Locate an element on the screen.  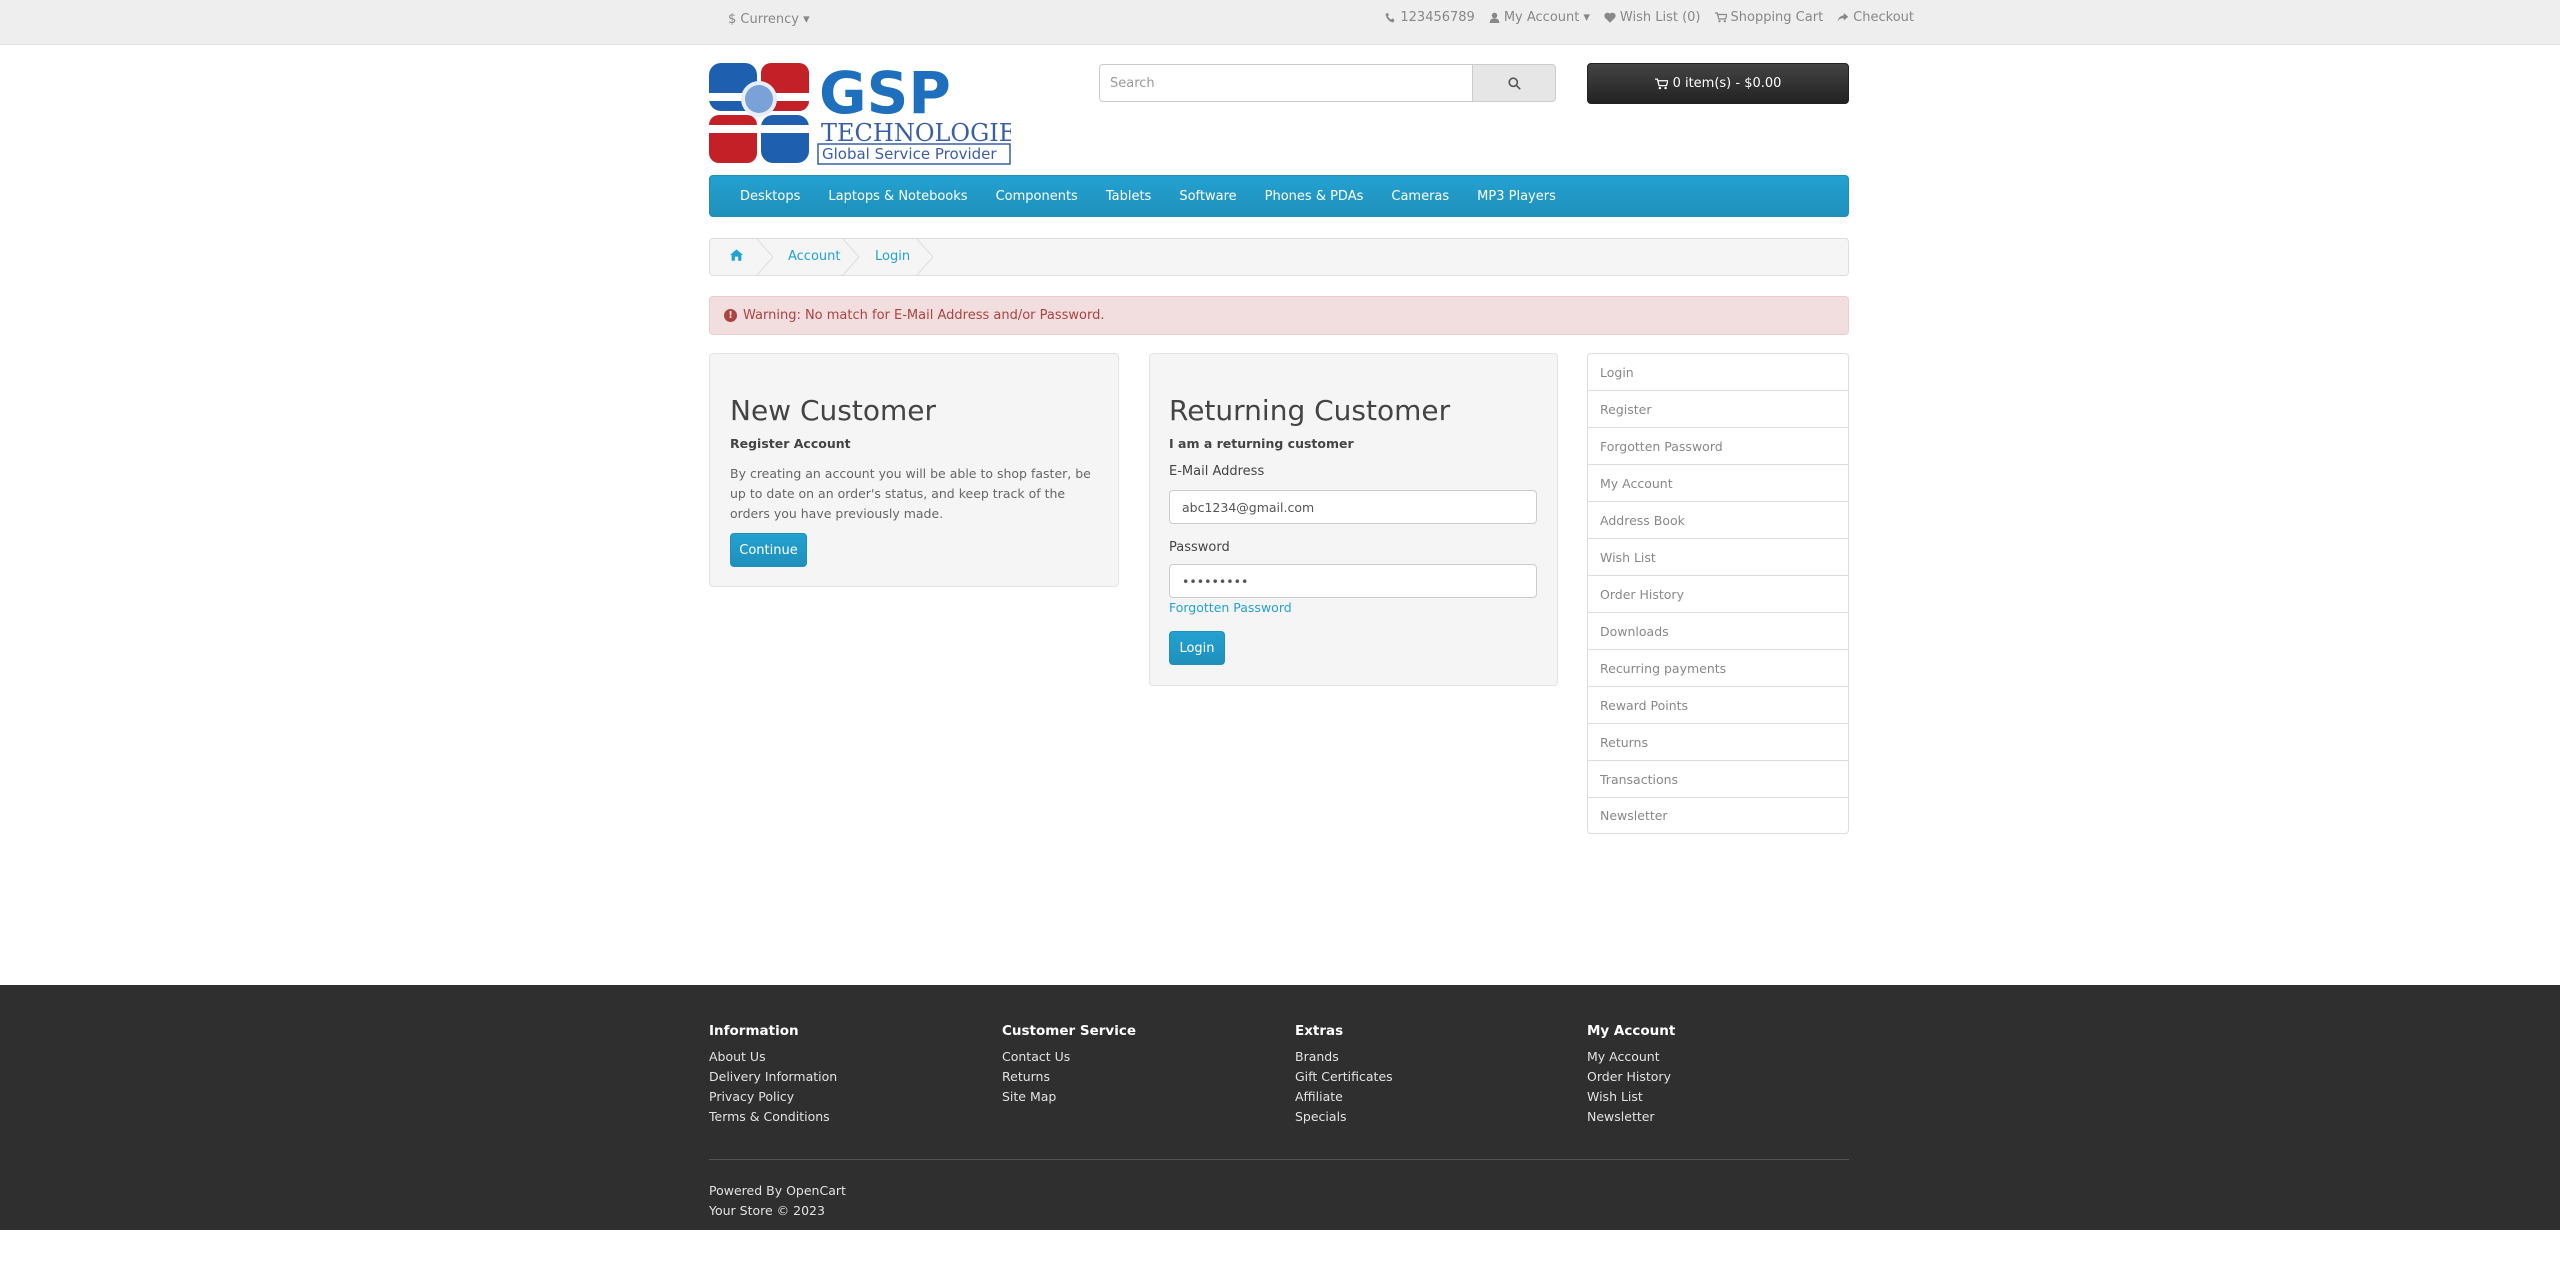
breadcrumb-account: Account is located at coordinates (814, 256).